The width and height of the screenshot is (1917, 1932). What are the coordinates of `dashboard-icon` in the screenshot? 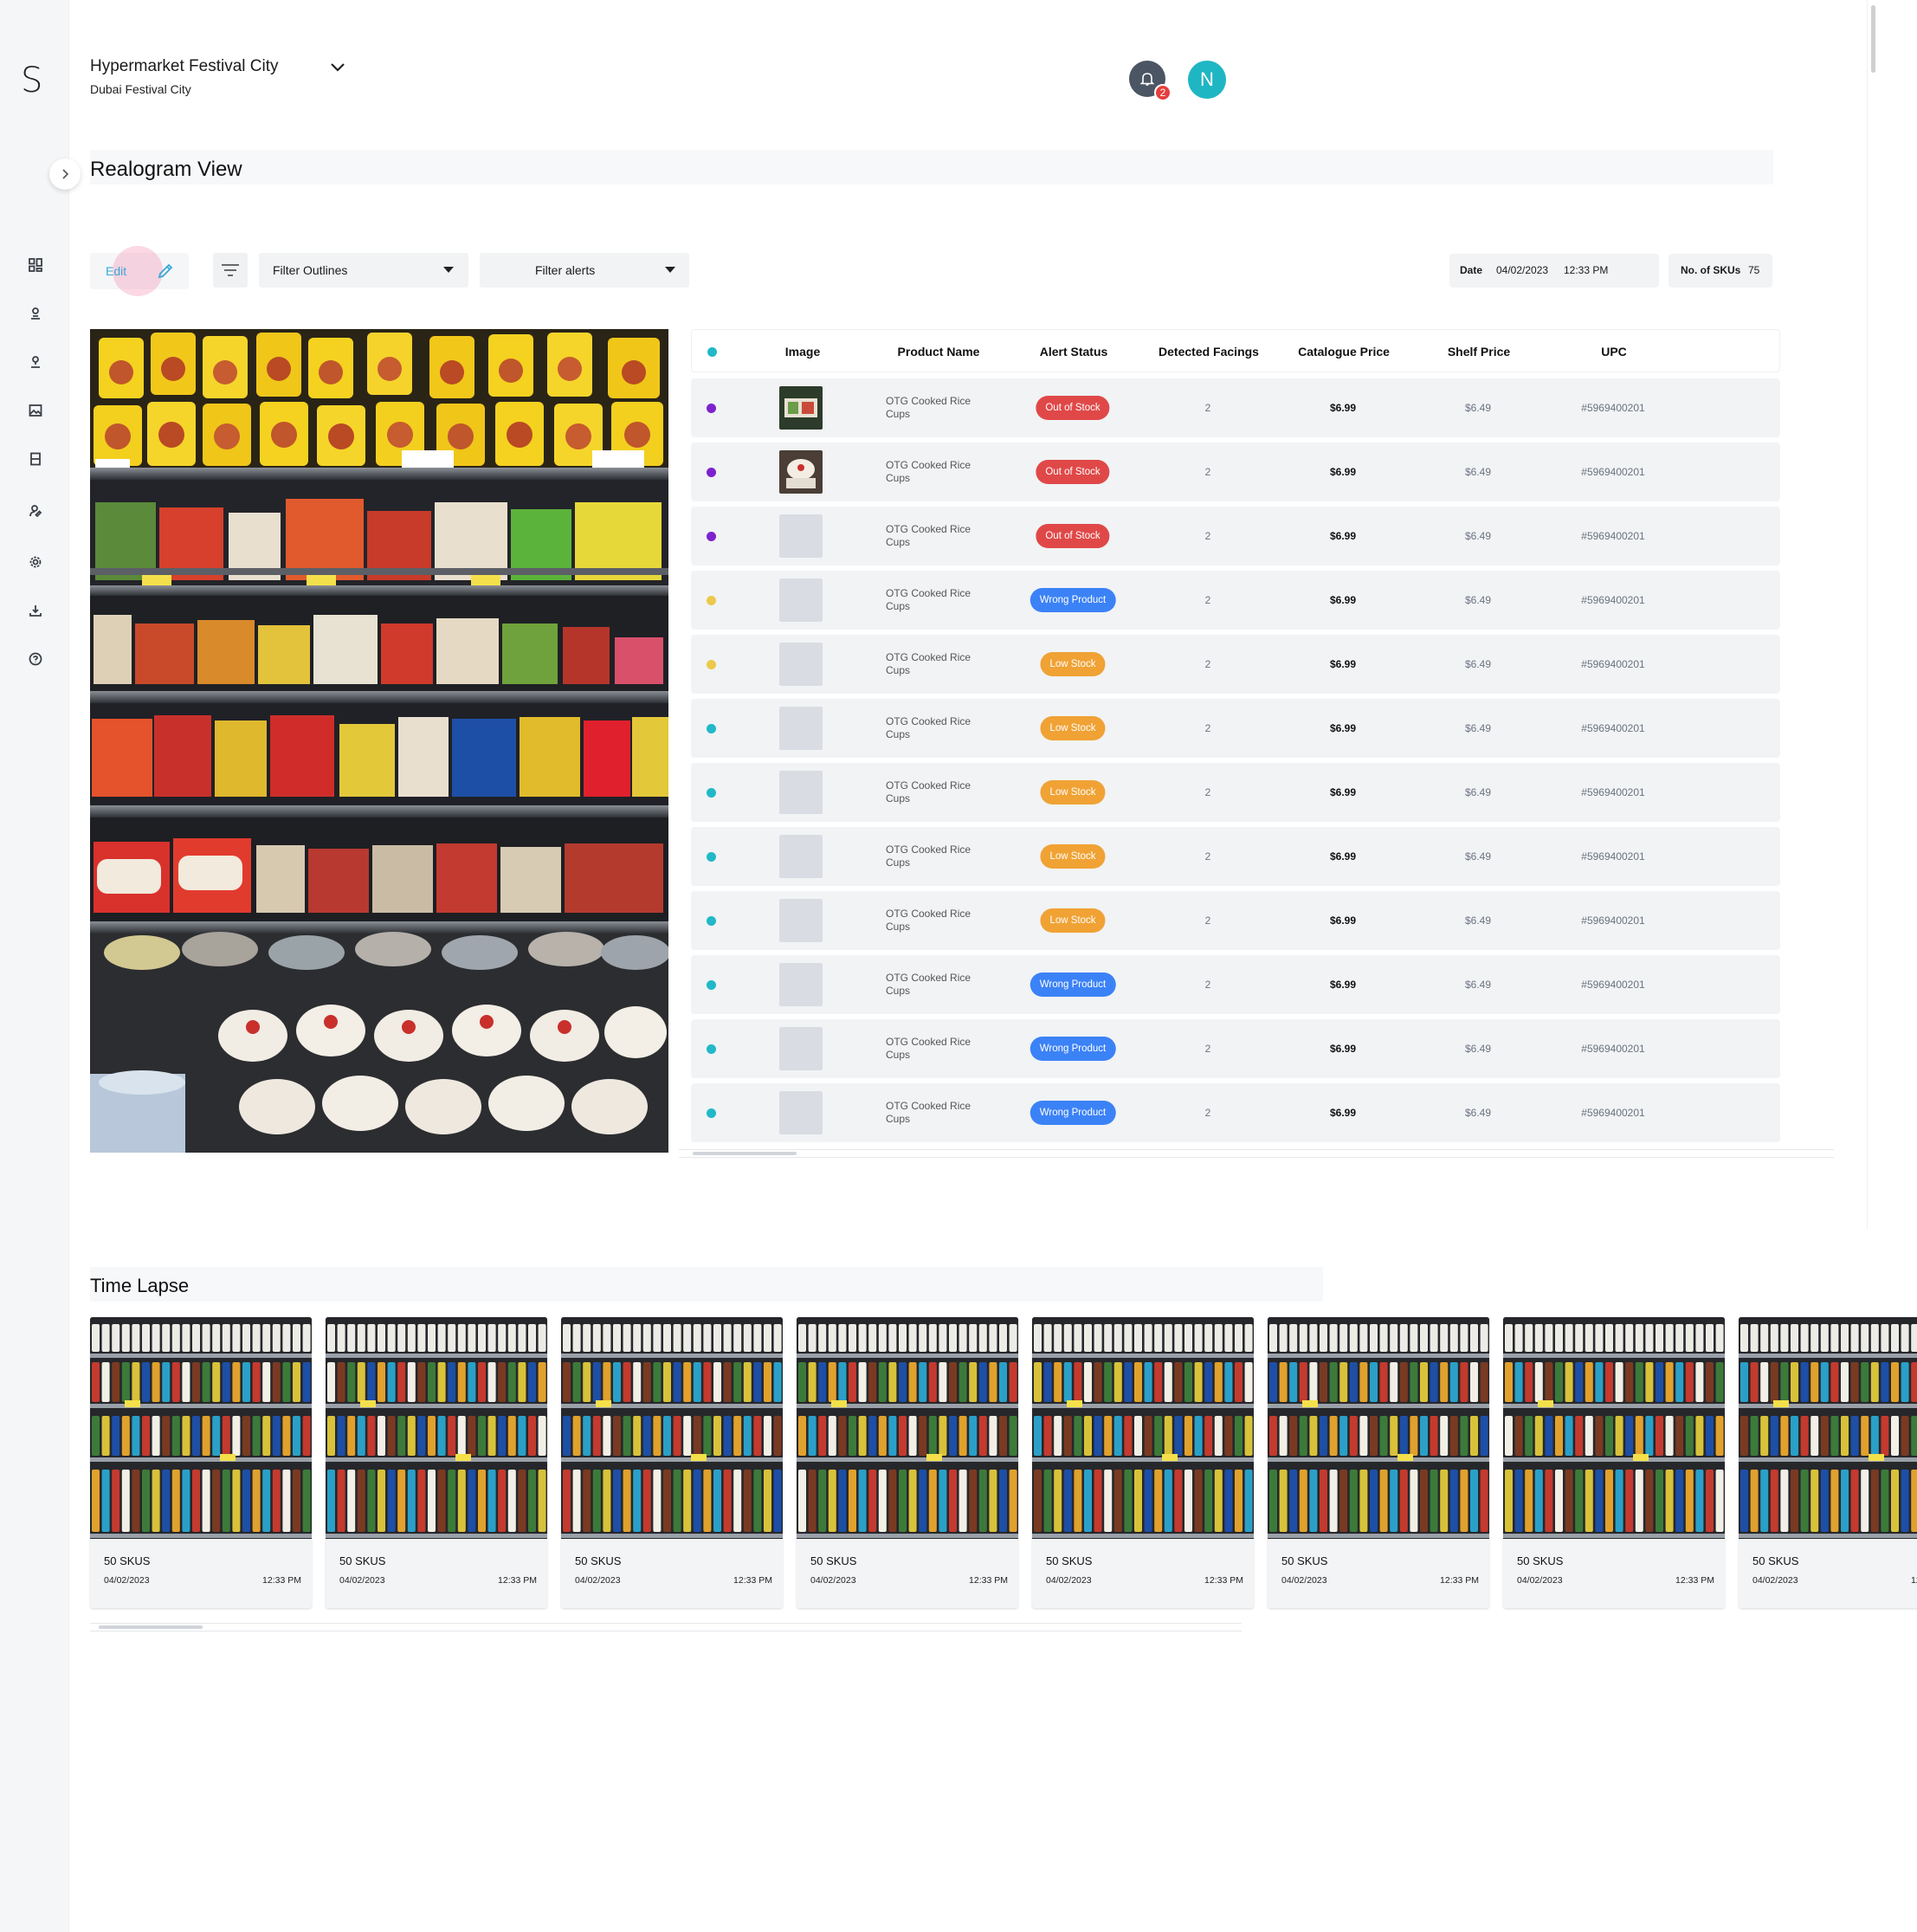 It's located at (35, 265).